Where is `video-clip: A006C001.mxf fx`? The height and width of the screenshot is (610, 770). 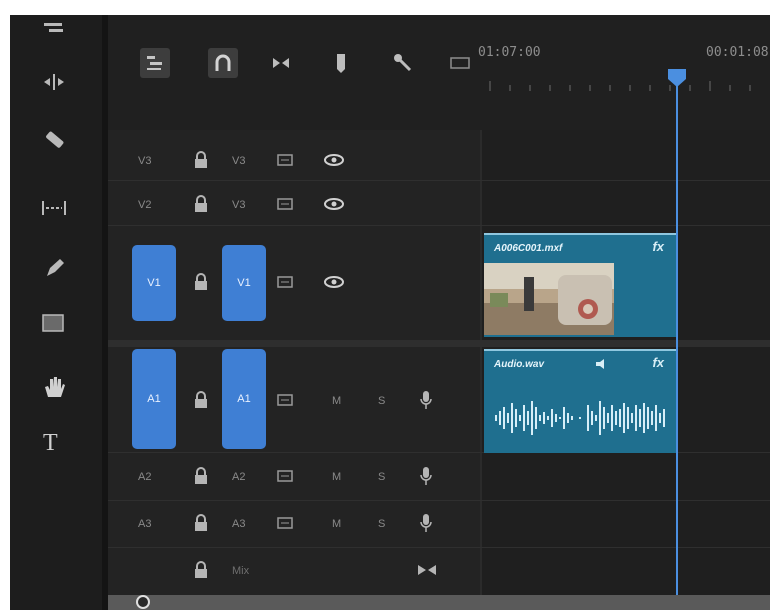
video-clip: A006C001.mxf fx is located at coordinates (580, 285).